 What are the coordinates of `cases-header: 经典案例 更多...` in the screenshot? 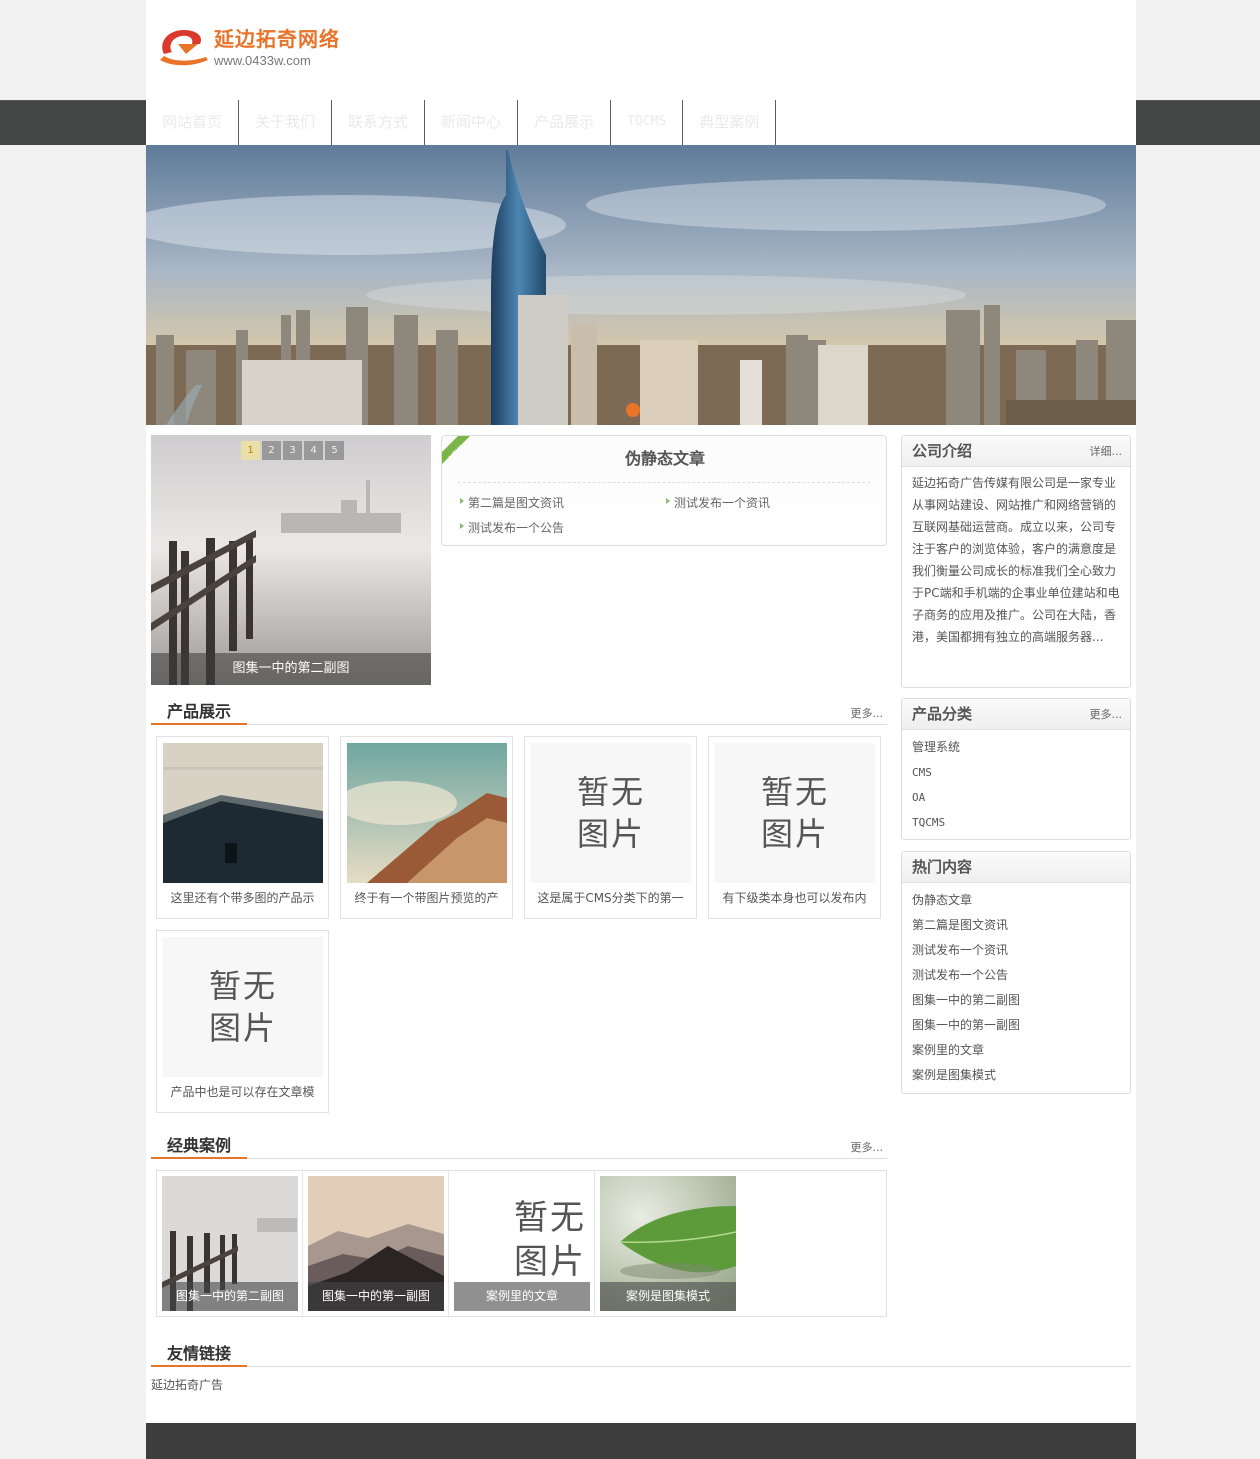 It's located at (519, 1146).